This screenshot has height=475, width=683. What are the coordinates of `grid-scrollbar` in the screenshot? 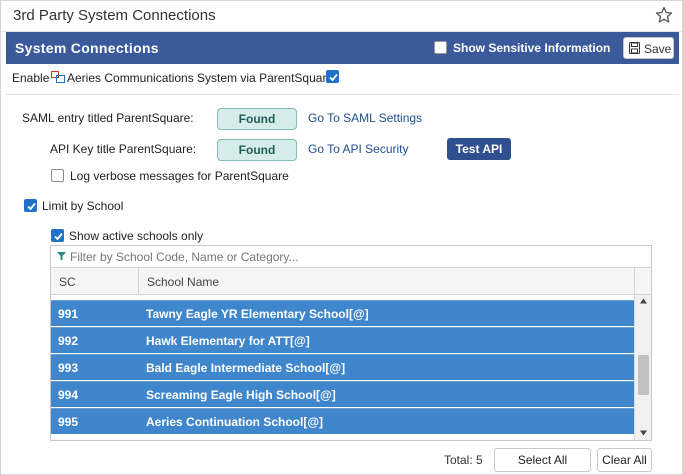 It's located at (642, 367).